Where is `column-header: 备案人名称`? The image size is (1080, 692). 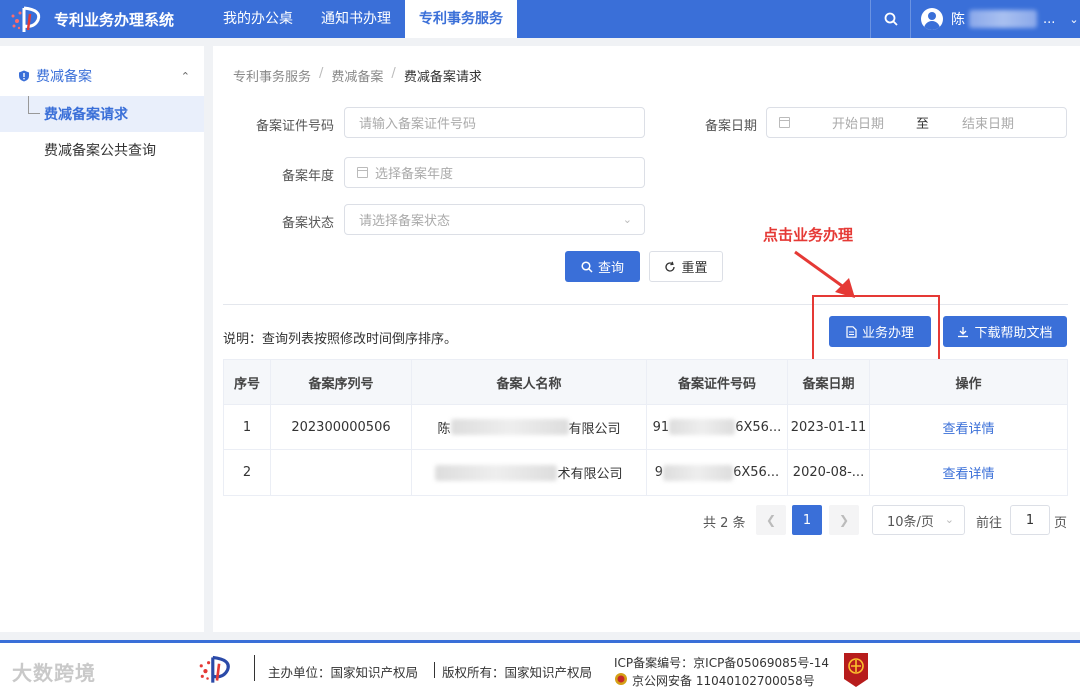
column-header: 备案人名称 is located at coordinates (529, 382).